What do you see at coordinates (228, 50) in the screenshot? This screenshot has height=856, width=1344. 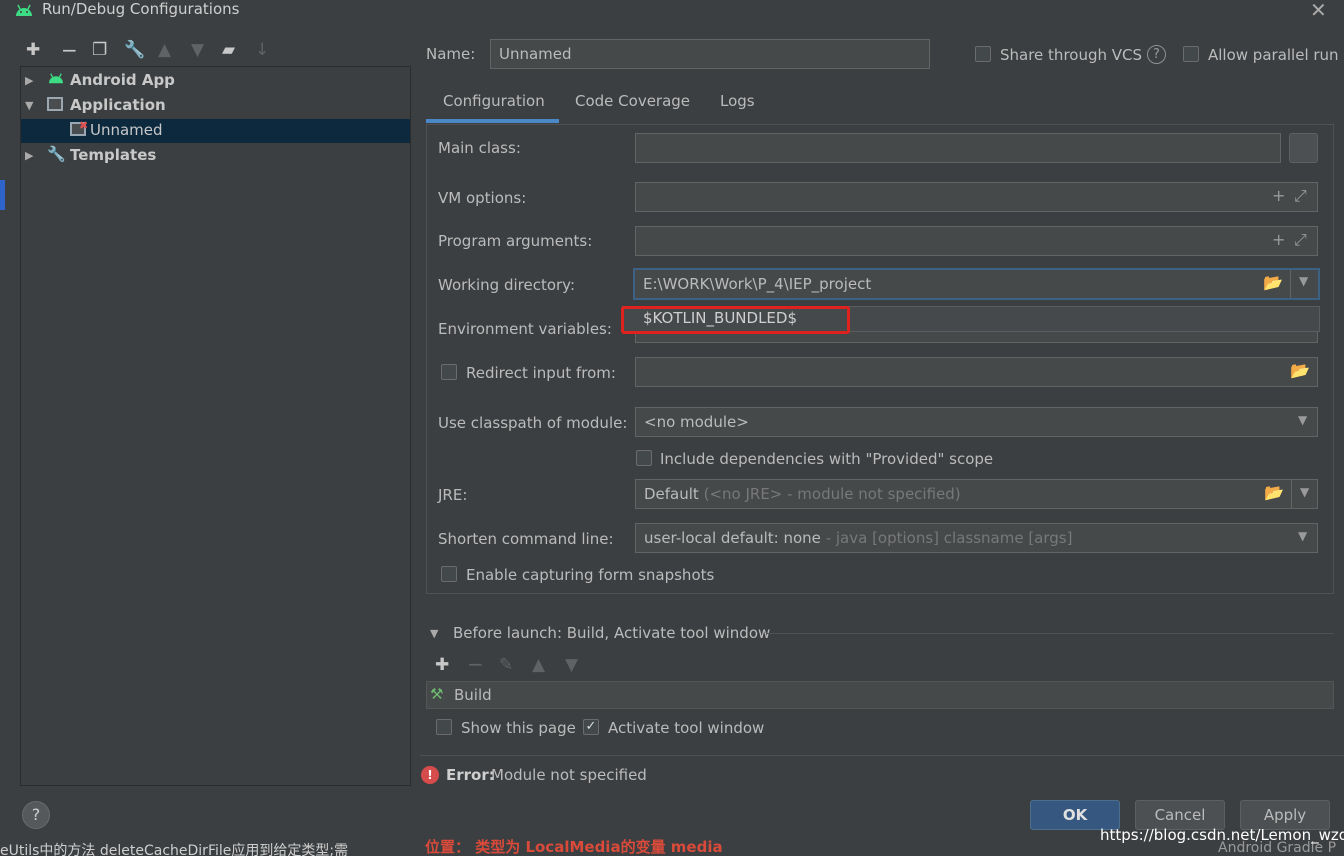 I see `folder-icon: ▰` at bounding box center [228, 50].